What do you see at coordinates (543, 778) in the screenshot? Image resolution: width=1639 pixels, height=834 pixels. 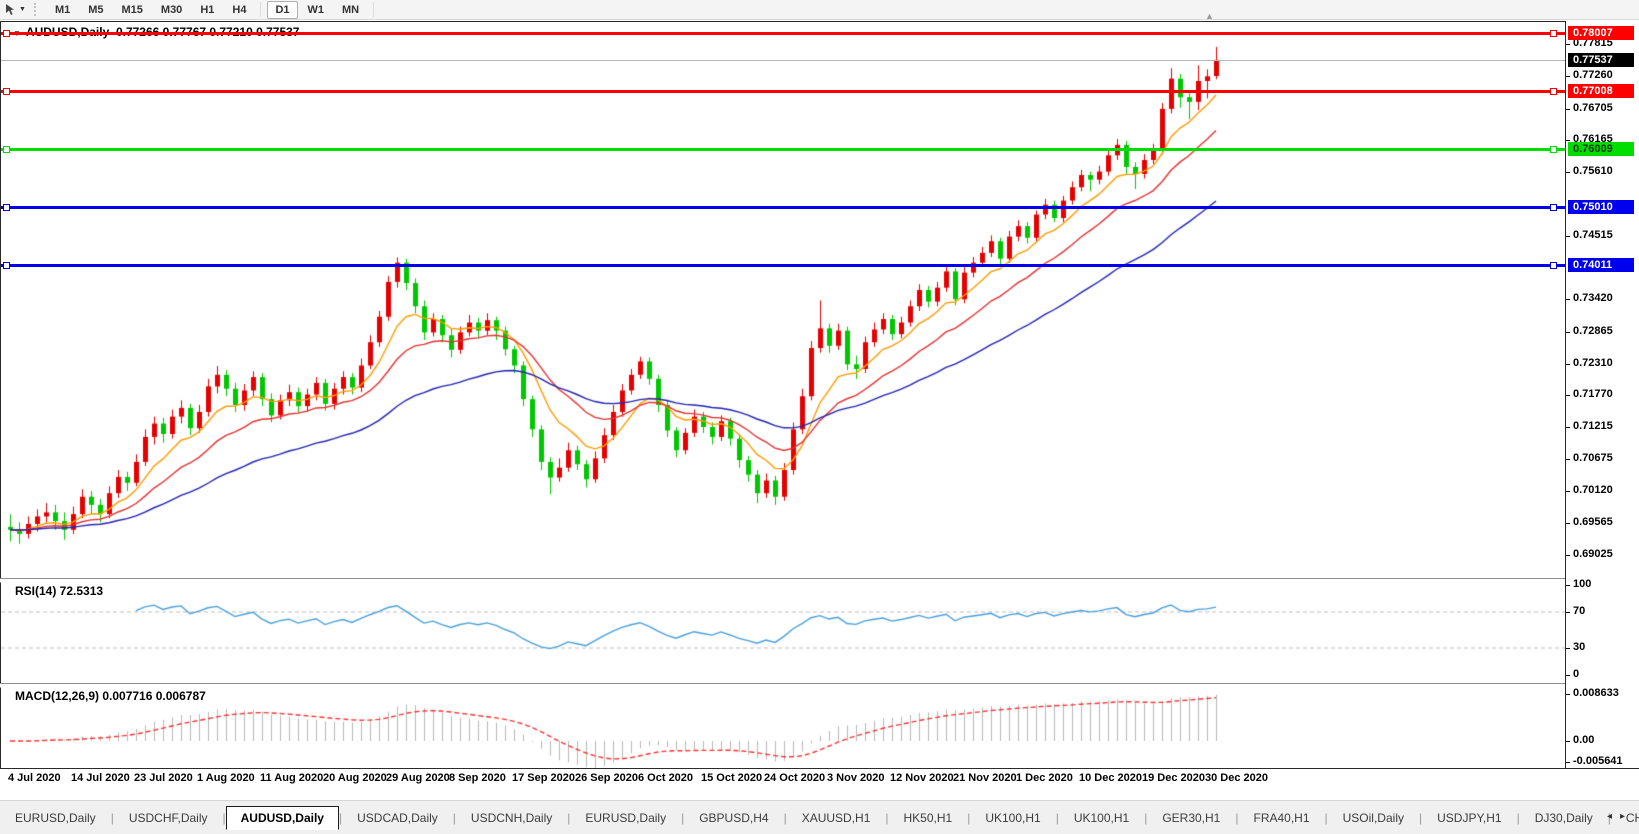 I see `date-tick-label: 17 Sep 2020` at bounding box center [543, 778].